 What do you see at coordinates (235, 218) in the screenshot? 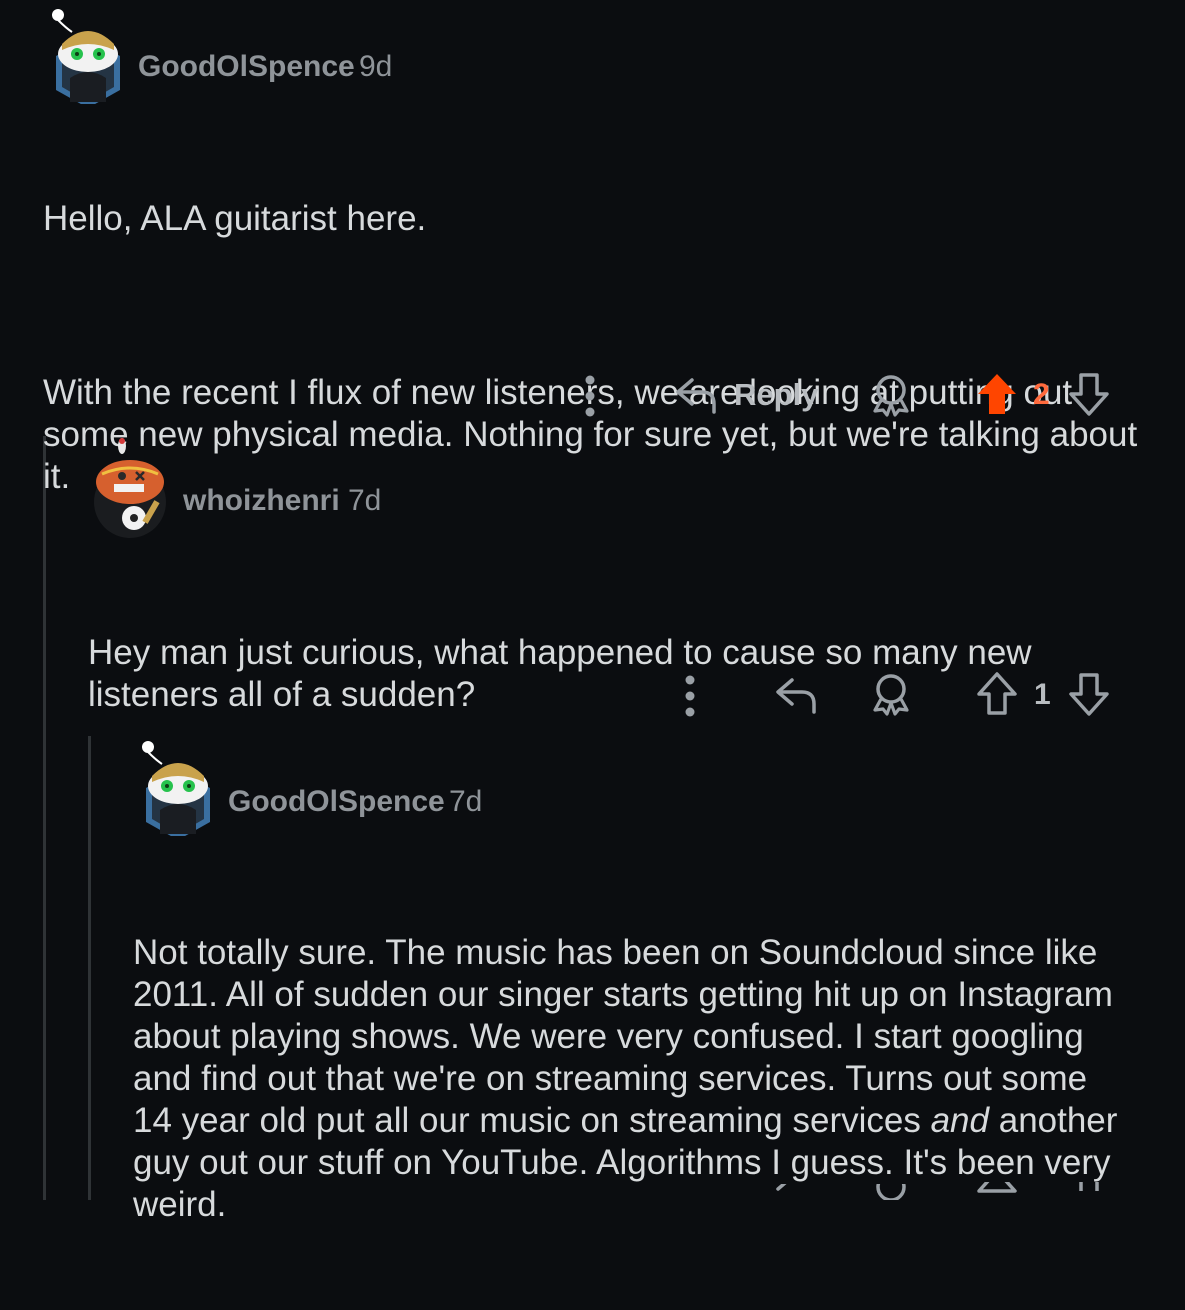
I see `comment-paragraph: Hello, ALA guitarist here.` at bounding box center [235, 218].